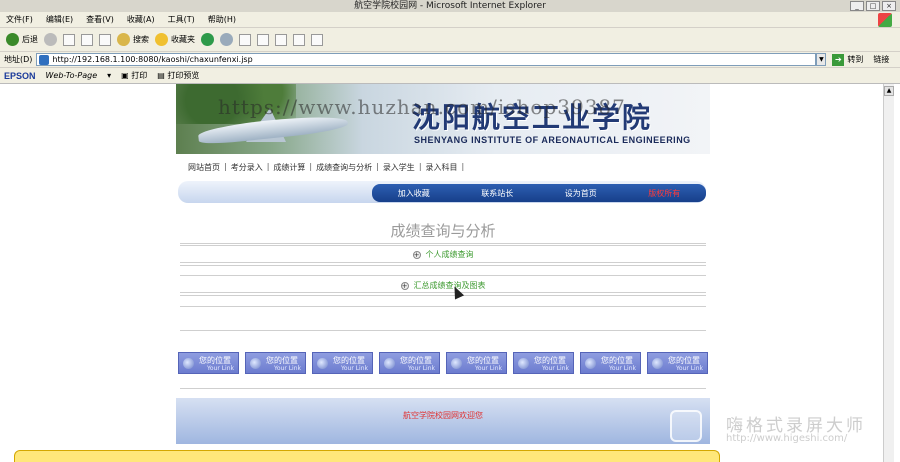  Describe the element at coordinates (344, 169) in the screenshot. I see `nav-score-query: 成绩查询与分析` at that location.